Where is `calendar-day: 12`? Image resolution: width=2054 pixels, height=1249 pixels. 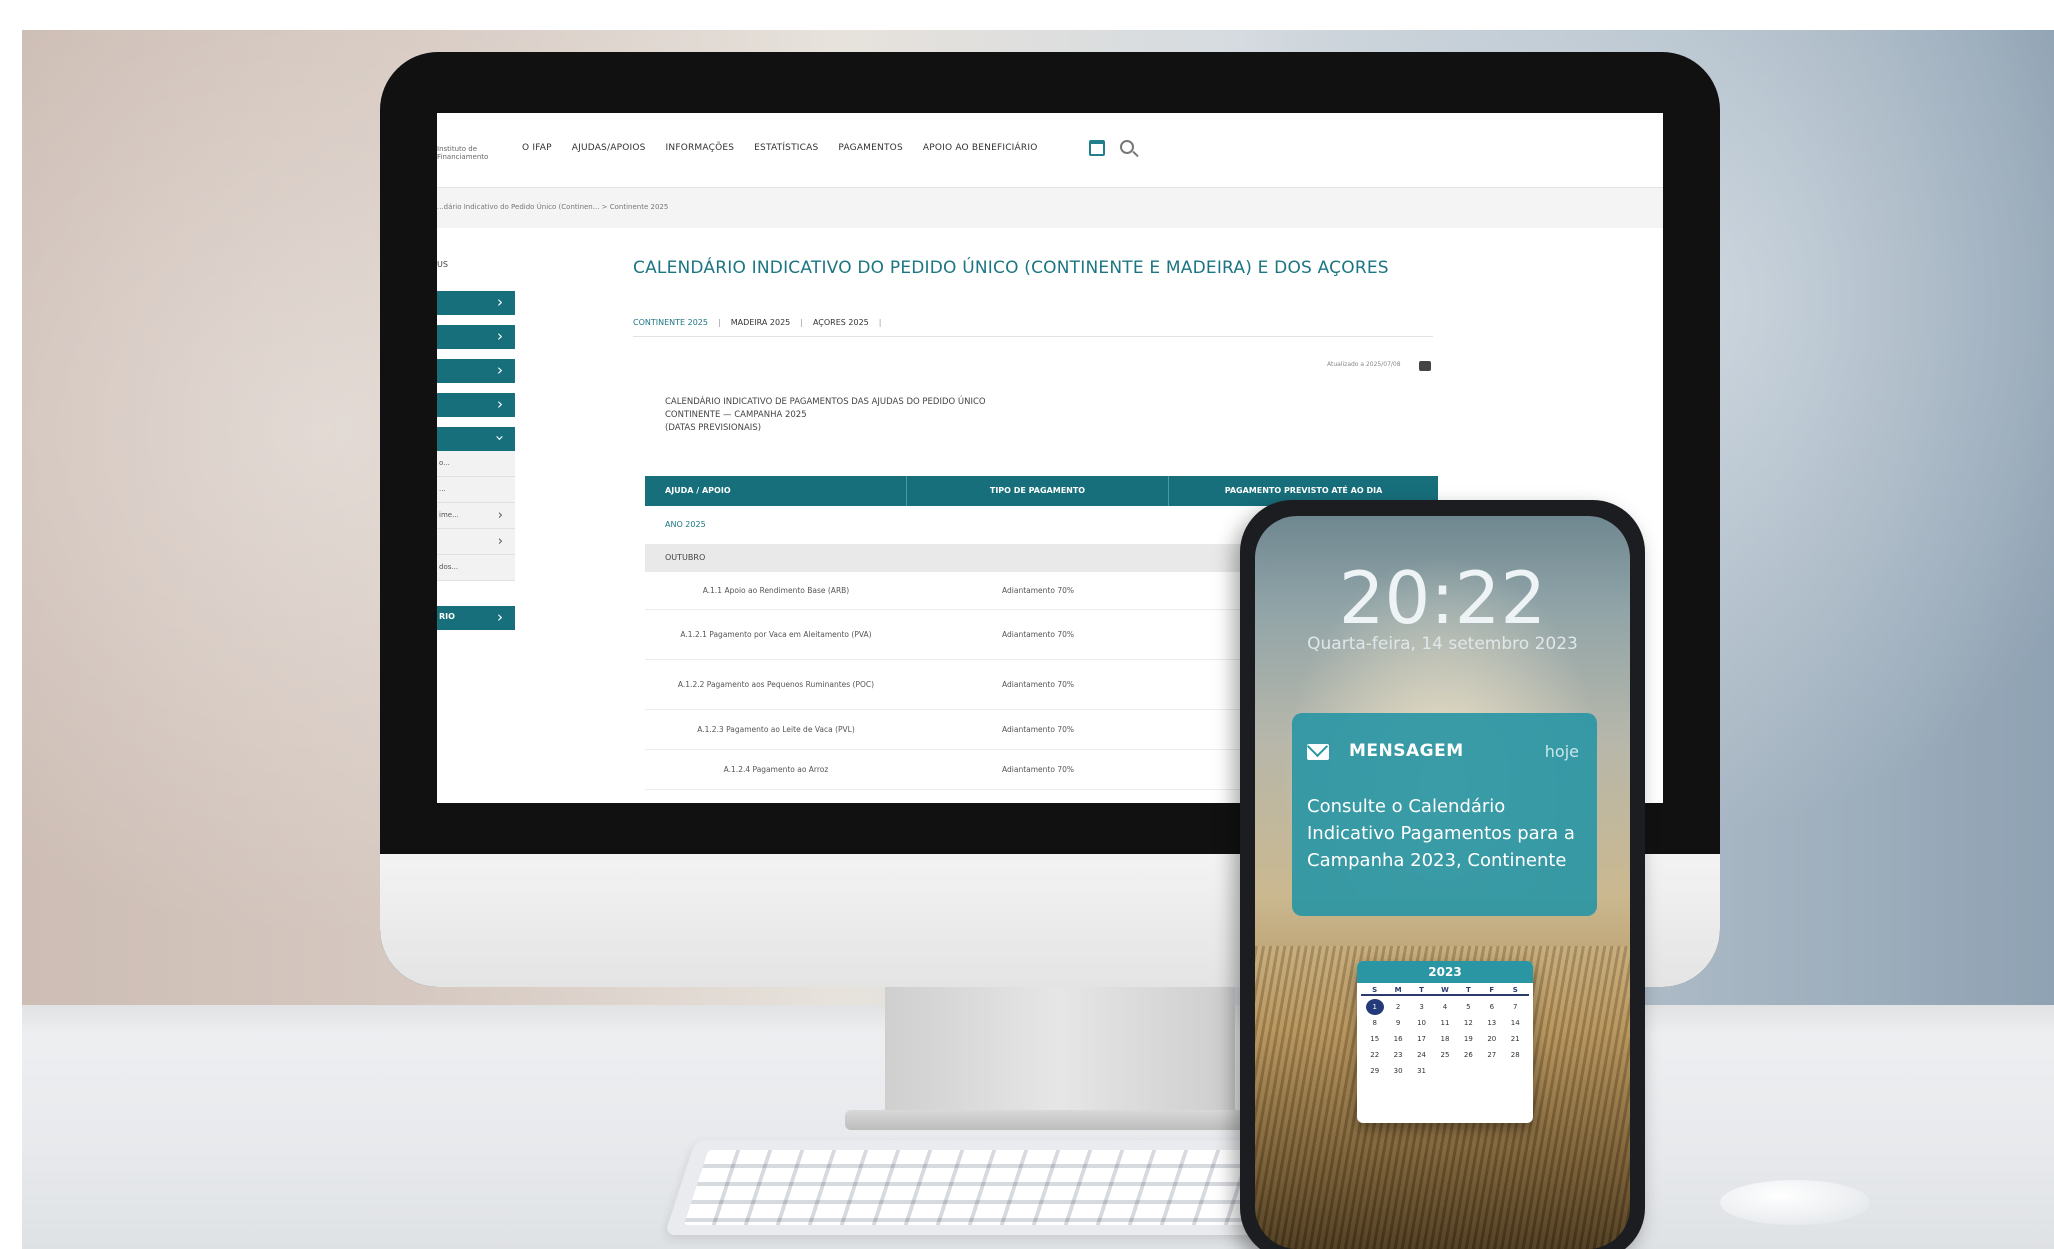 calendar-day: 12 is located at coordinates (1468, 1023).